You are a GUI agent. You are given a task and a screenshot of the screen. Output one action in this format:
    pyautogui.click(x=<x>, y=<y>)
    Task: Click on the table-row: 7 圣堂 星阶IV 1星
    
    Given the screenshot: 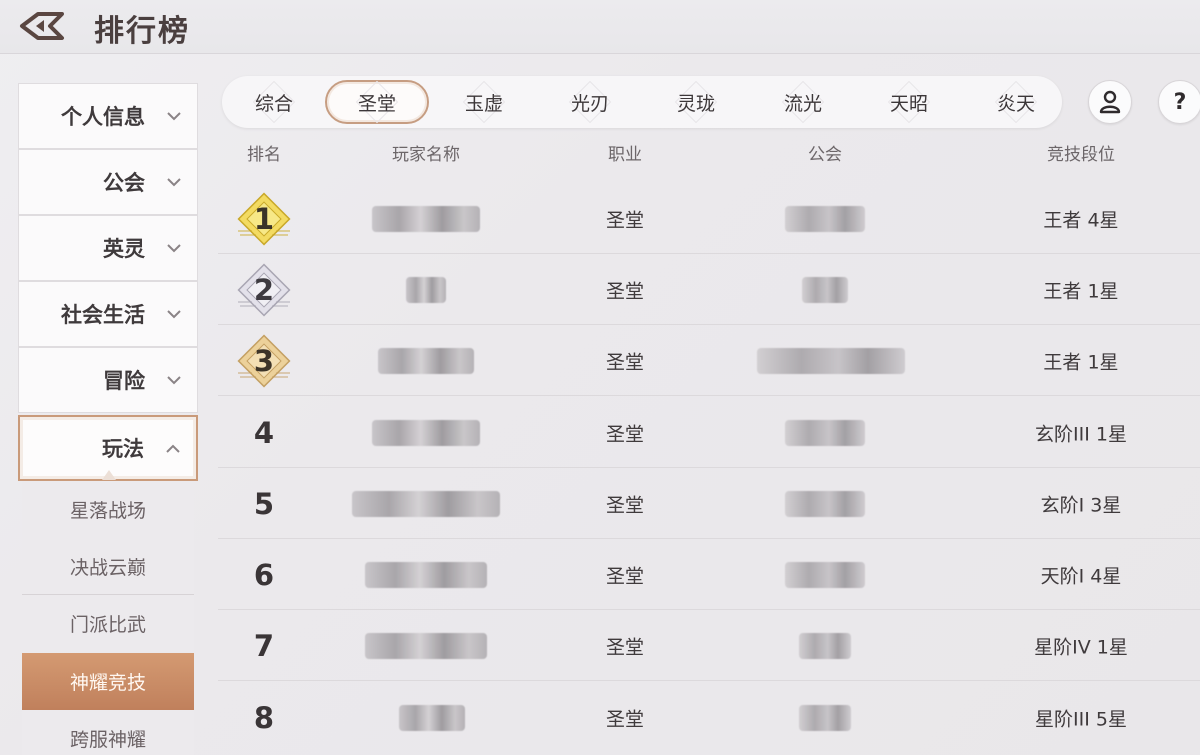 What is the action you would take?
    pyautogui.click(x=709, y=645)
    